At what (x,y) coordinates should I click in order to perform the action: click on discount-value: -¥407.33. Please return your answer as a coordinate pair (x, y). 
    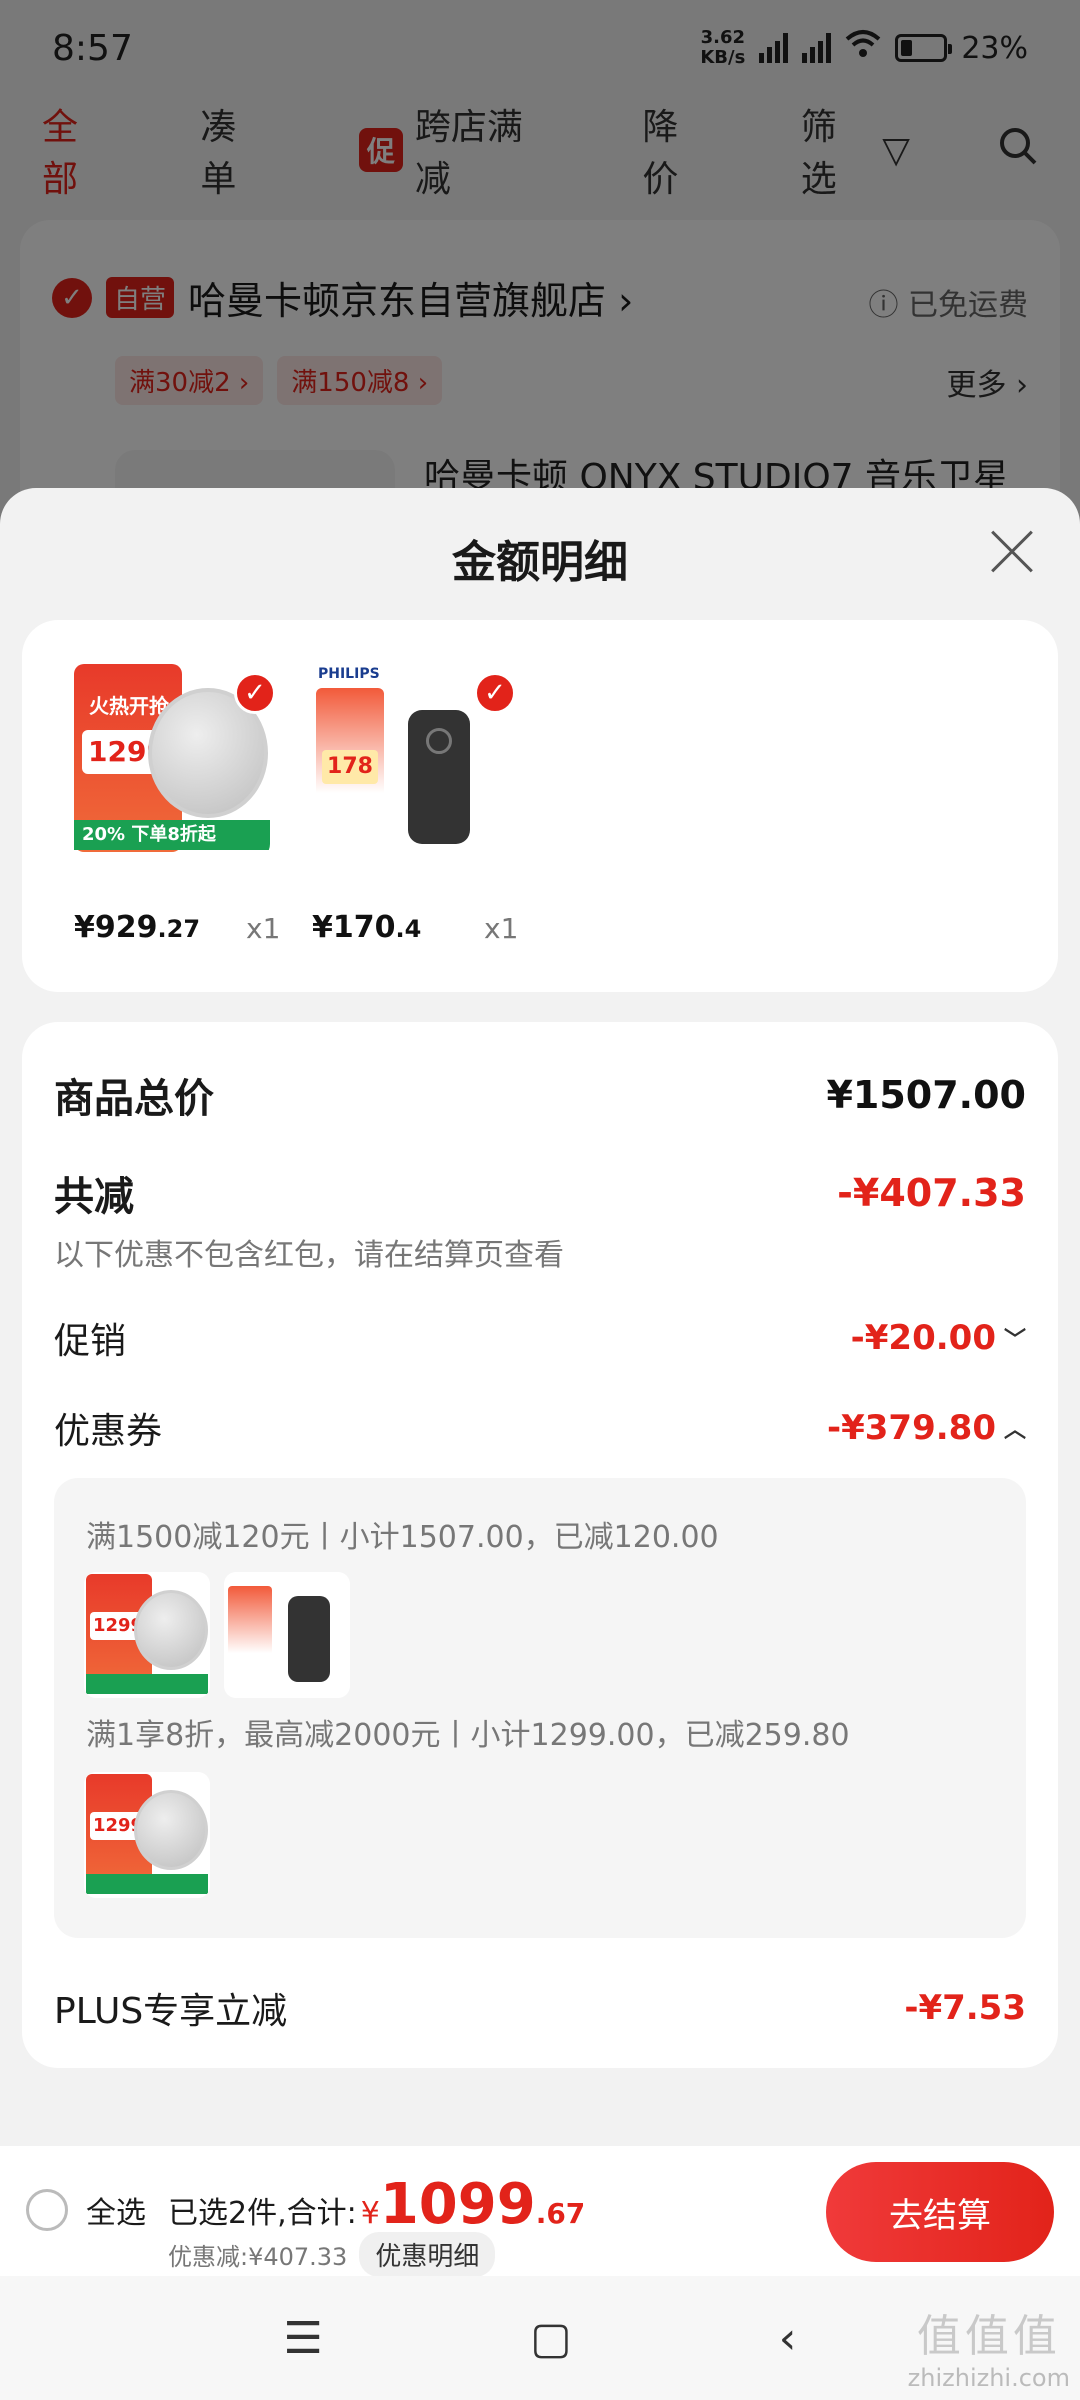
    Looking at the image, I should click on (931, 1193).